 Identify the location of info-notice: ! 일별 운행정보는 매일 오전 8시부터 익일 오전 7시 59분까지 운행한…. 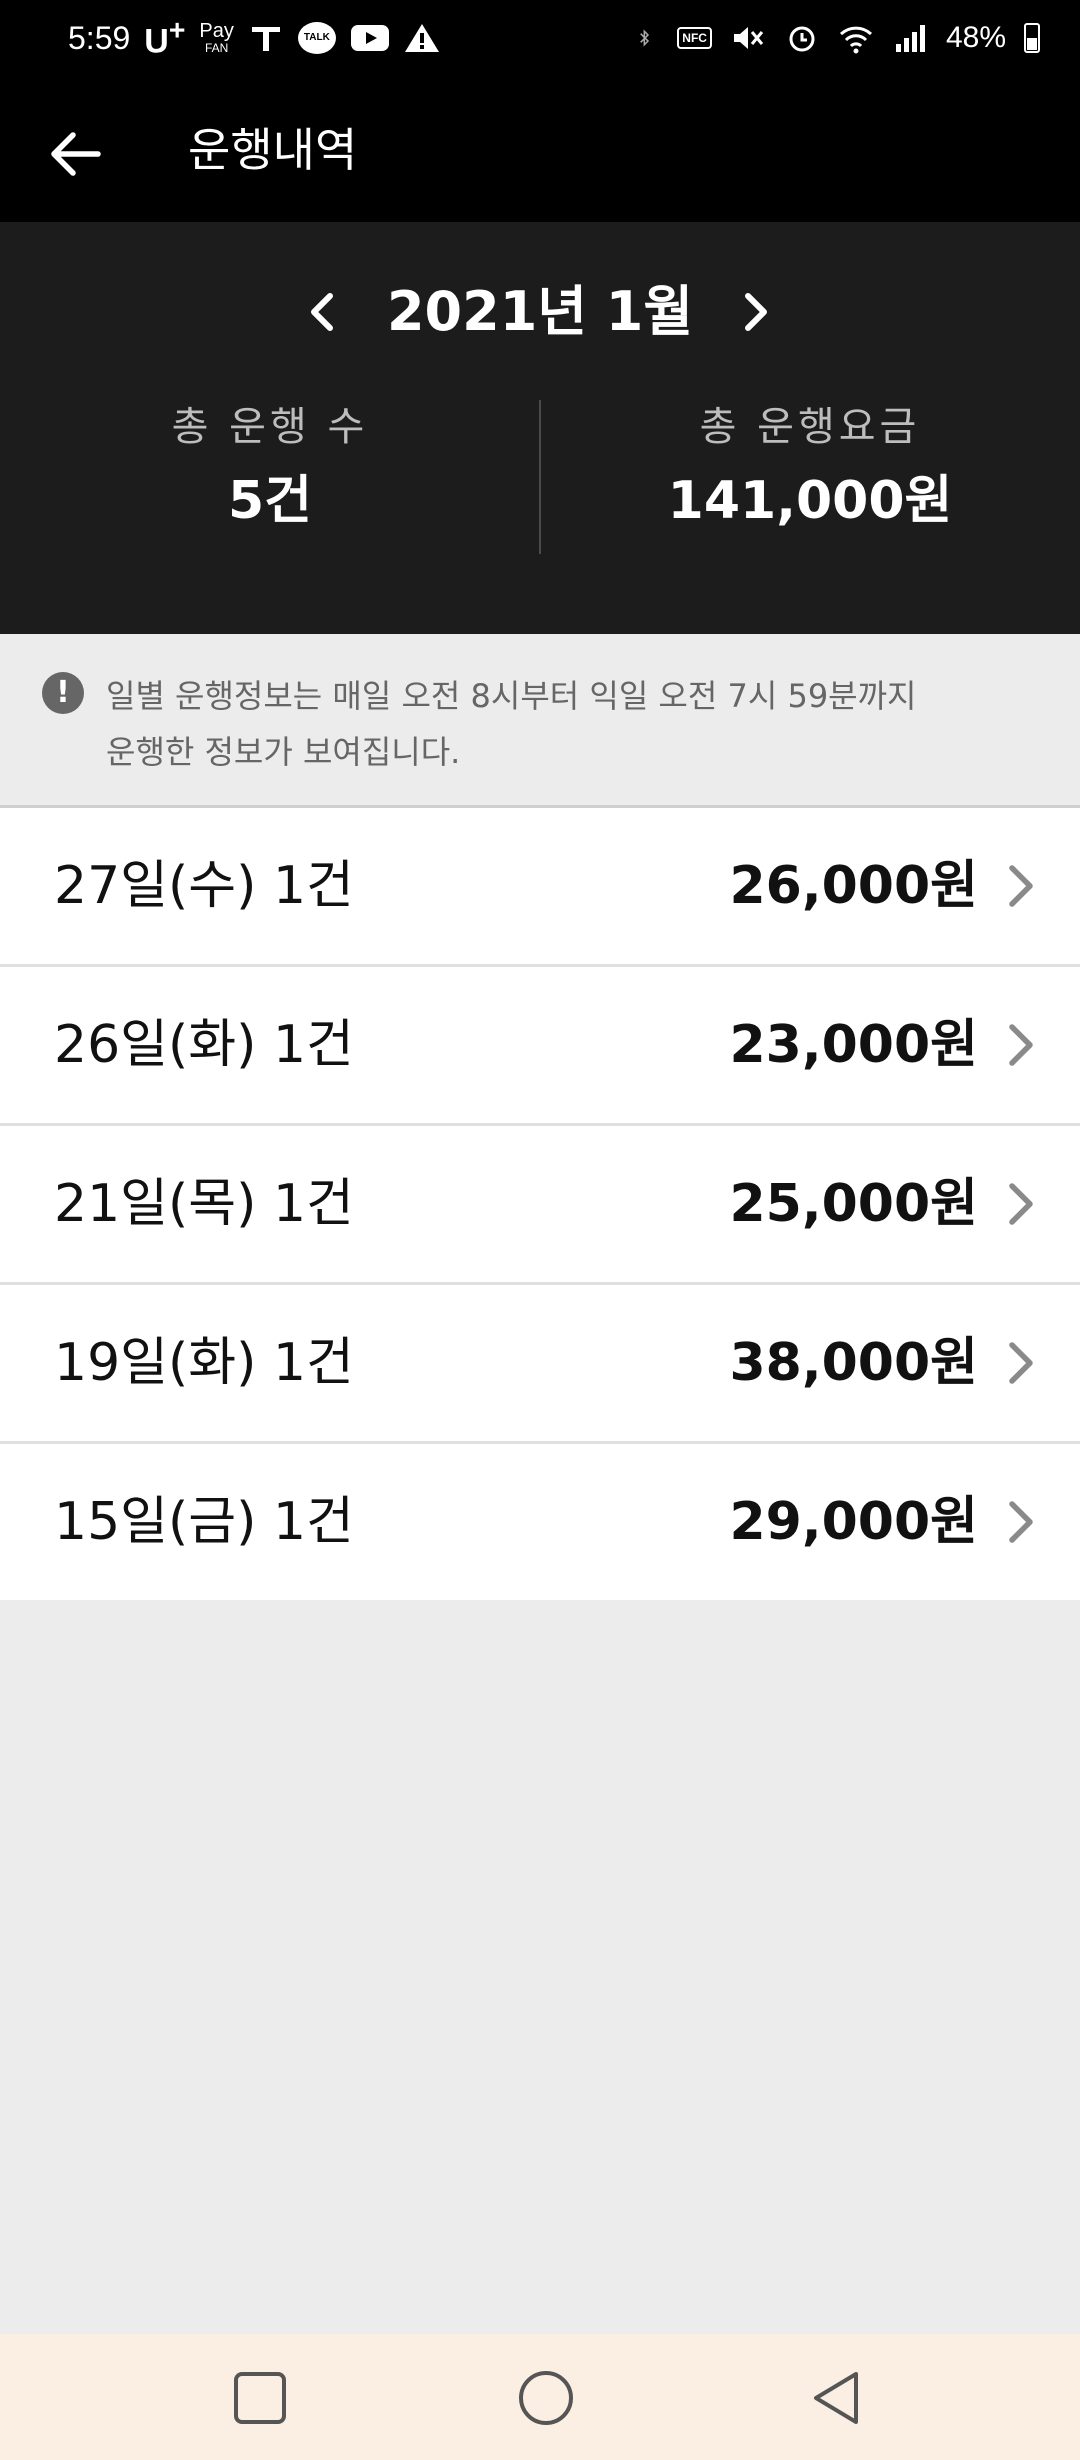
(540, 721).